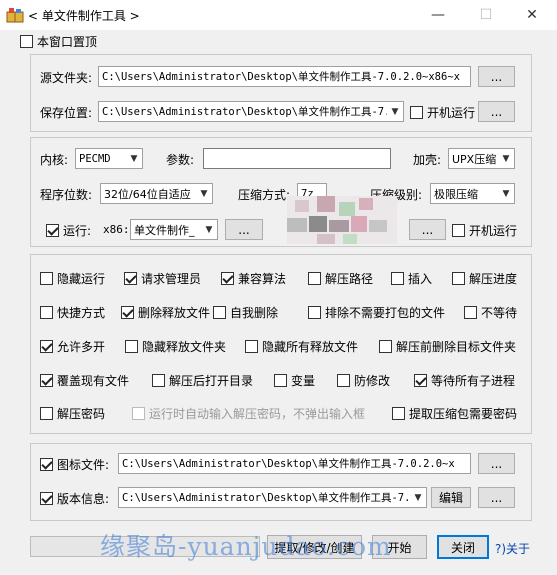 The image size is (557, 575). I want to click on option-label: 提取压缩包需要密码, so click(463, 414).